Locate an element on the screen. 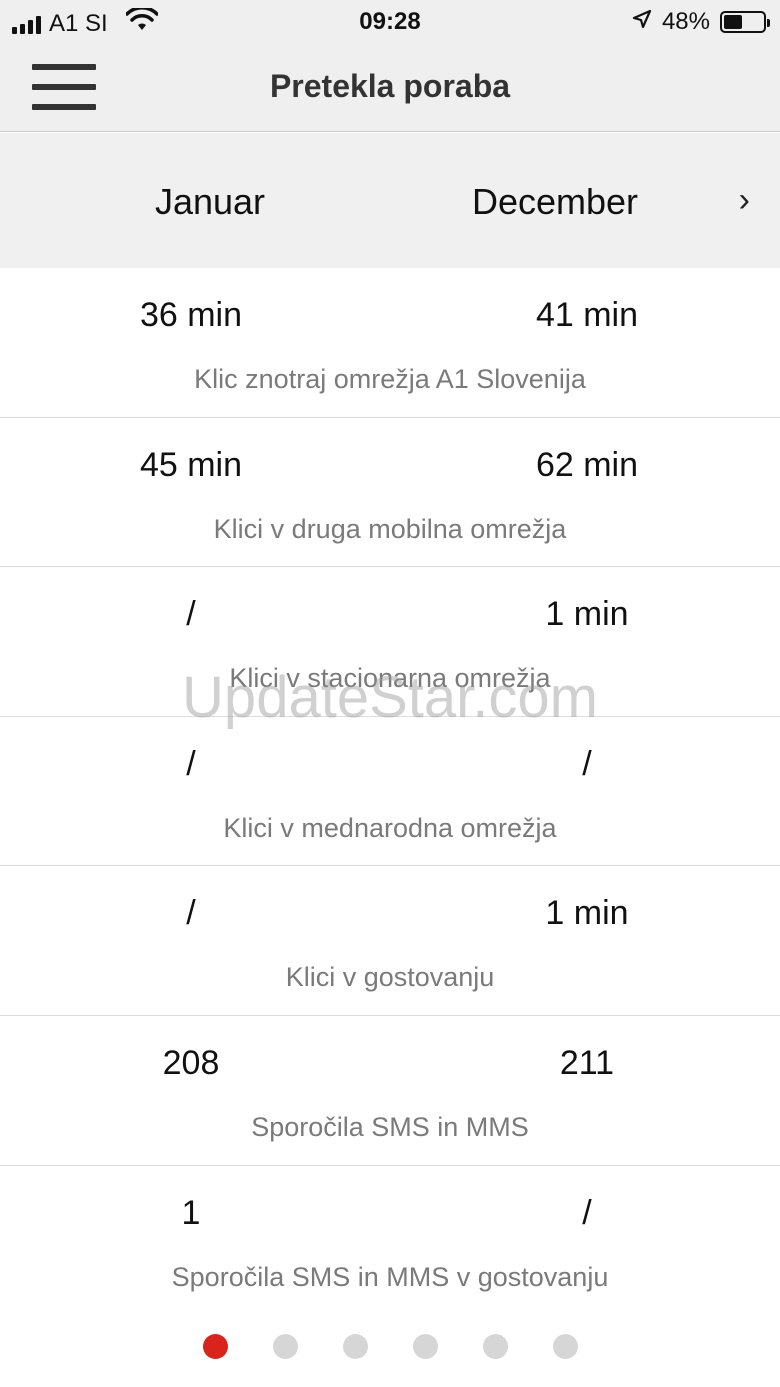  usage-value-left: 1 is located at coordinates (191, 1212).